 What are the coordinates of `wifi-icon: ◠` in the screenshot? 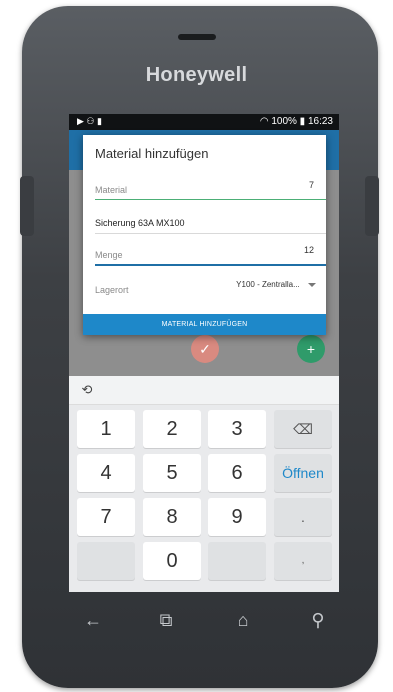 It's located at (264, 121).